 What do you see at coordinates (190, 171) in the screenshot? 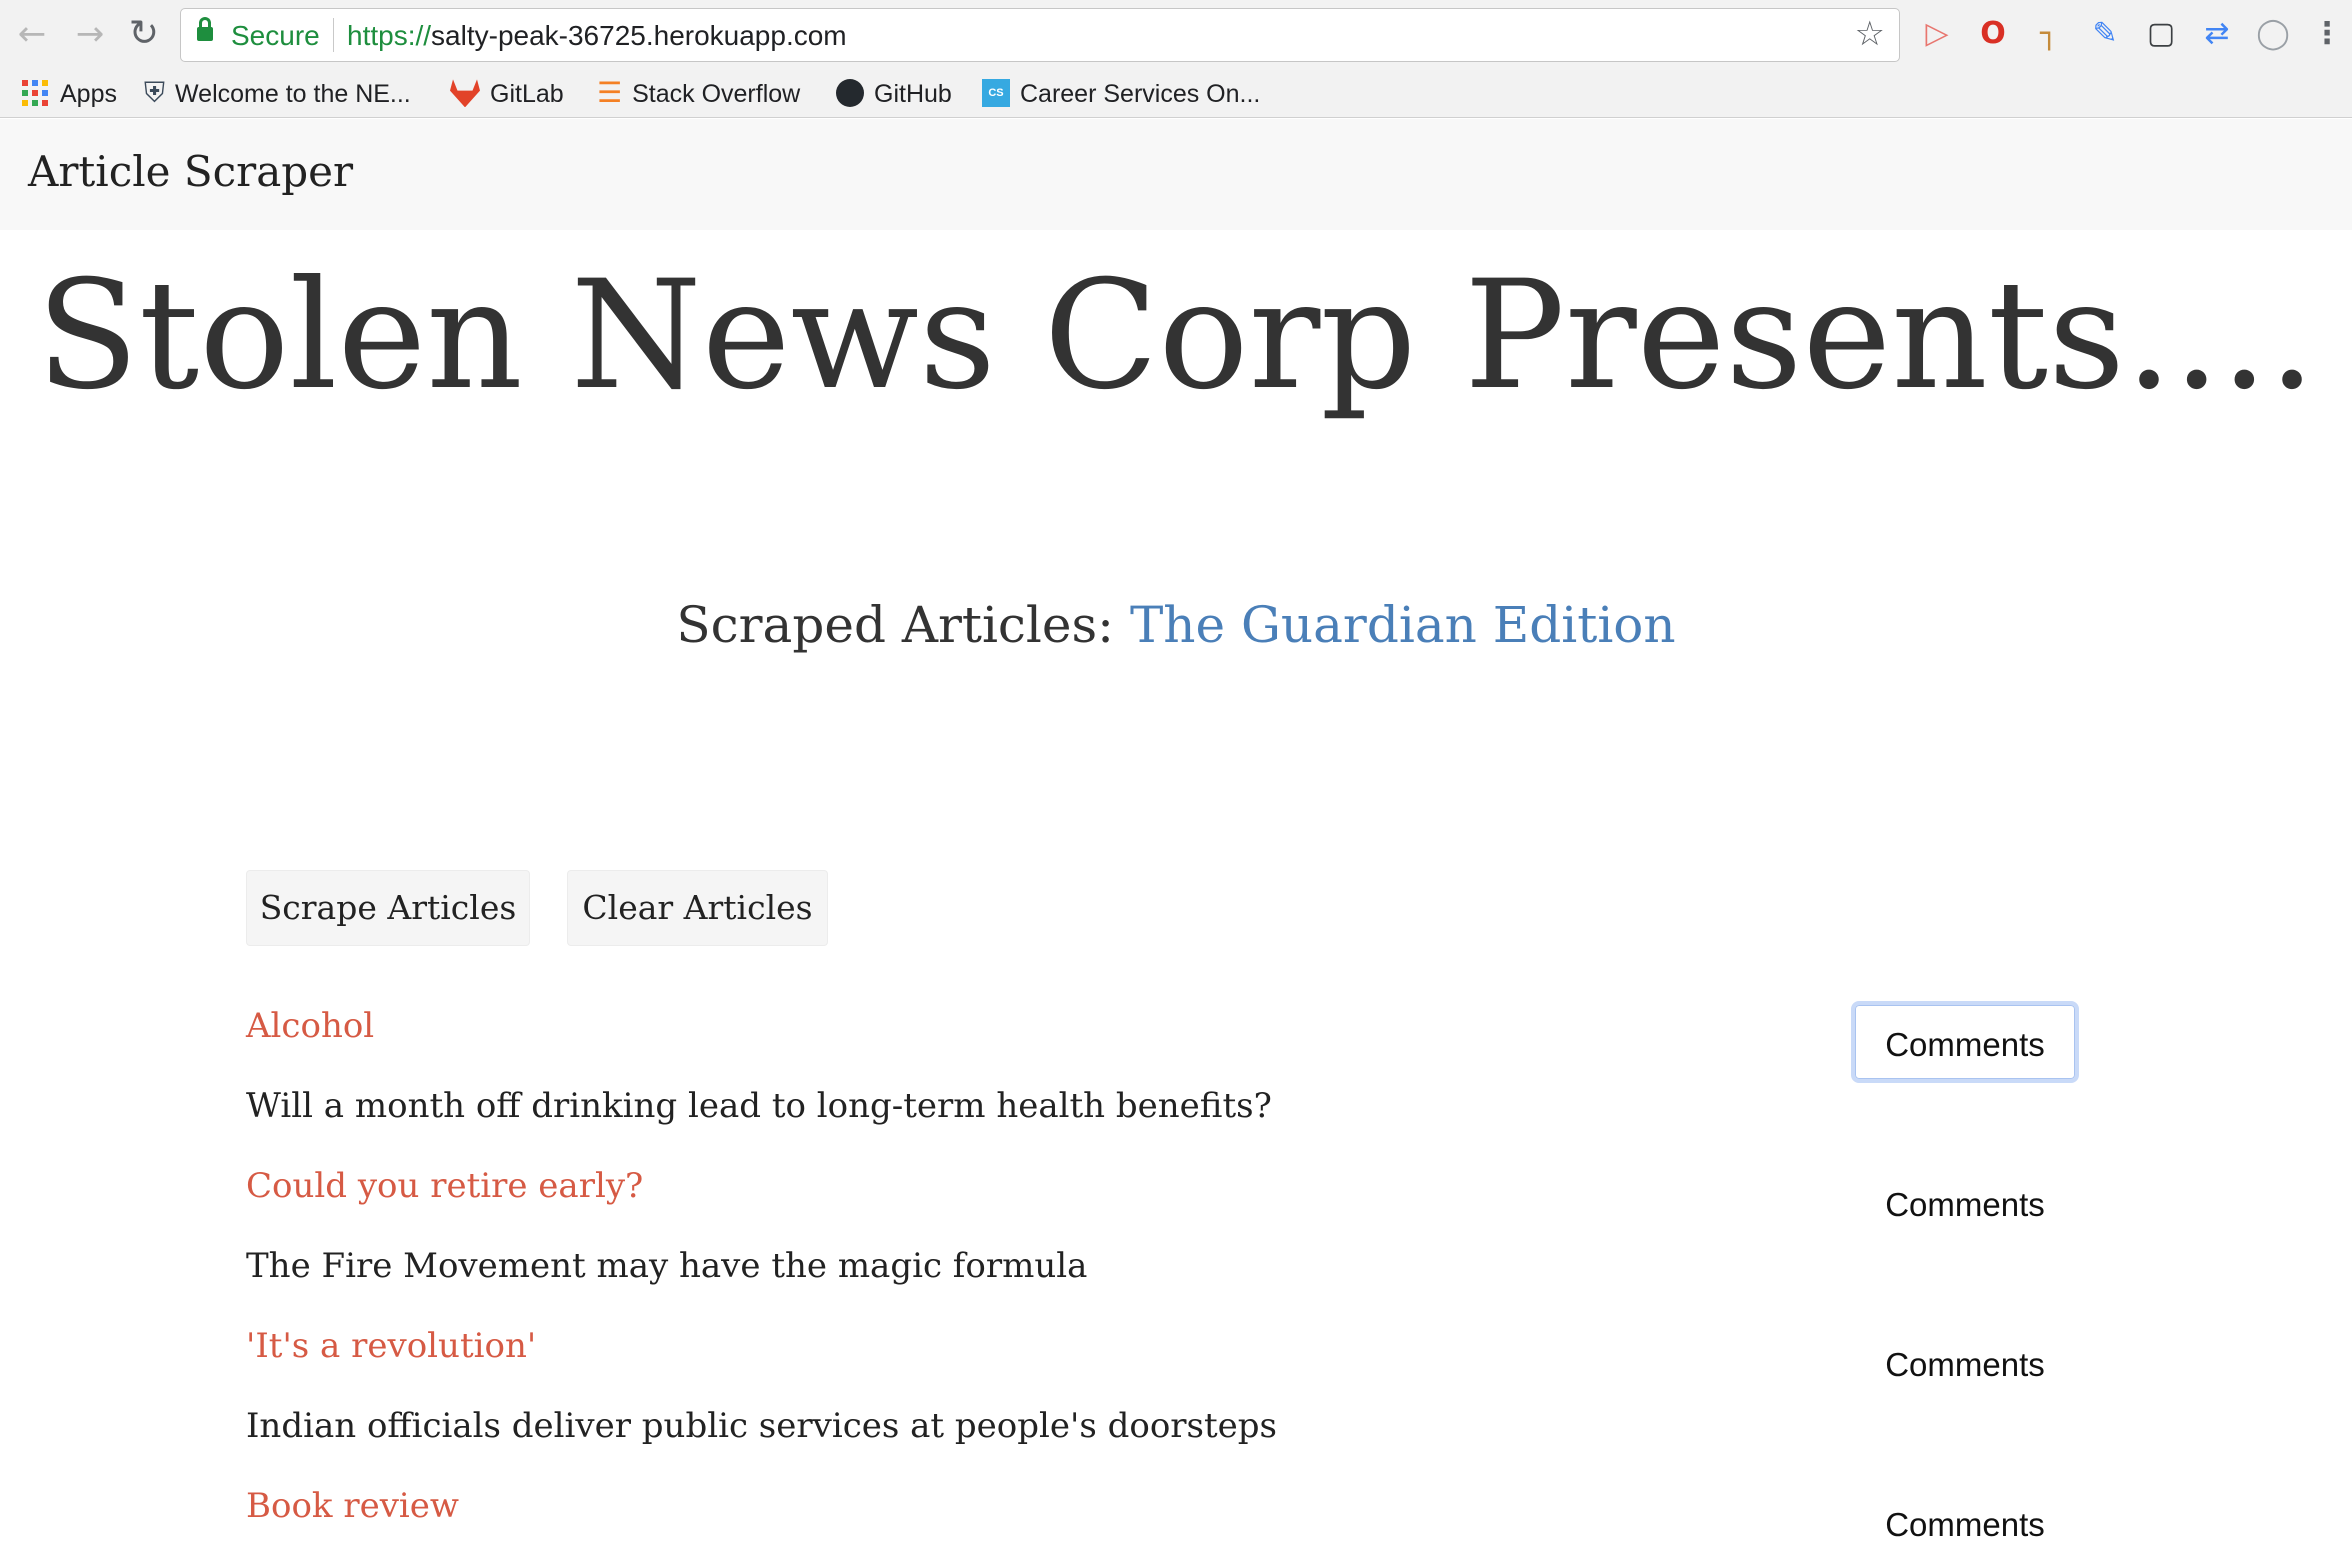
I see `navbar-brand: Article Scraper` at bounding box center [190, 171].